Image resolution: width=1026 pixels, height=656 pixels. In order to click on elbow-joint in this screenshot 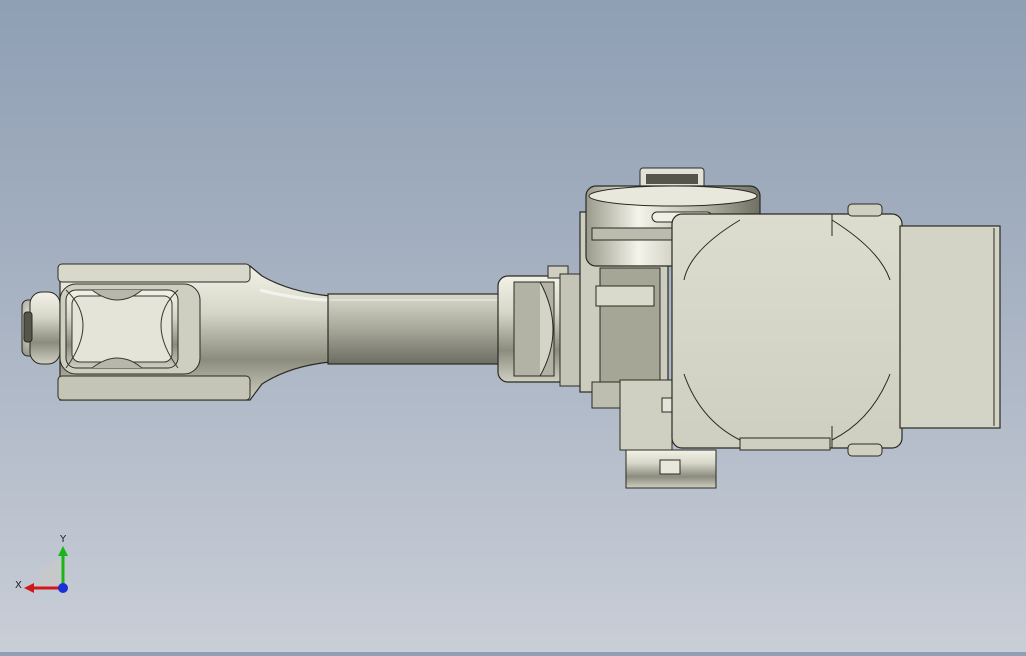, I will do `click(544, 326)`.